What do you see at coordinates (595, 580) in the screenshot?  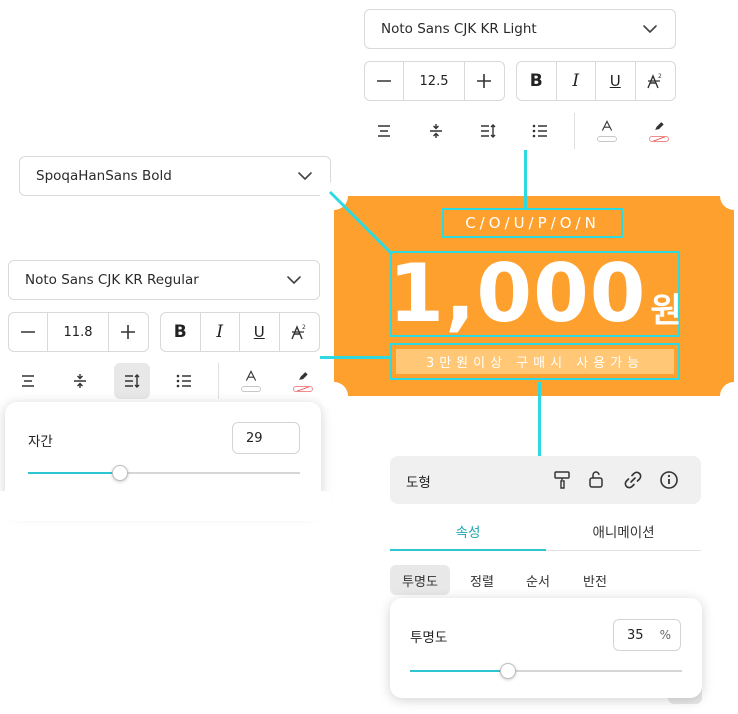 I see `subtab-flip: 반전` at bounding box center [595, 580].